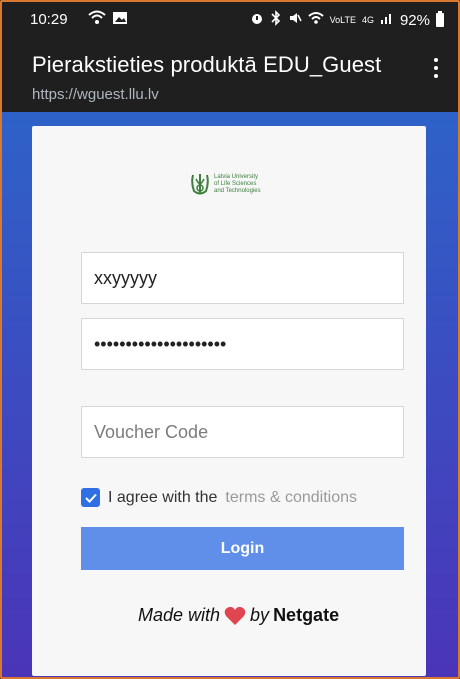 This screenshot has height=679, width=460. I want to click on wheat-crest-icon, so click(200, 184).